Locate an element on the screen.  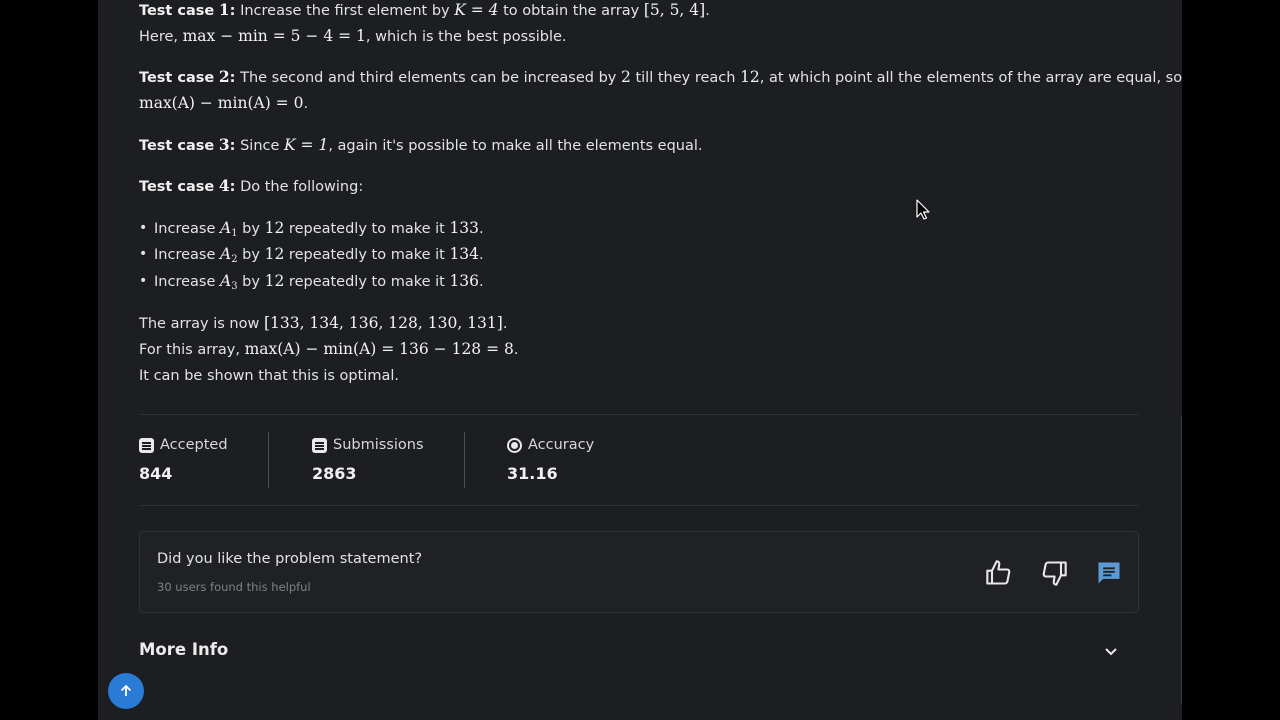
accuracy-icon is located at coordinates (514, 445).